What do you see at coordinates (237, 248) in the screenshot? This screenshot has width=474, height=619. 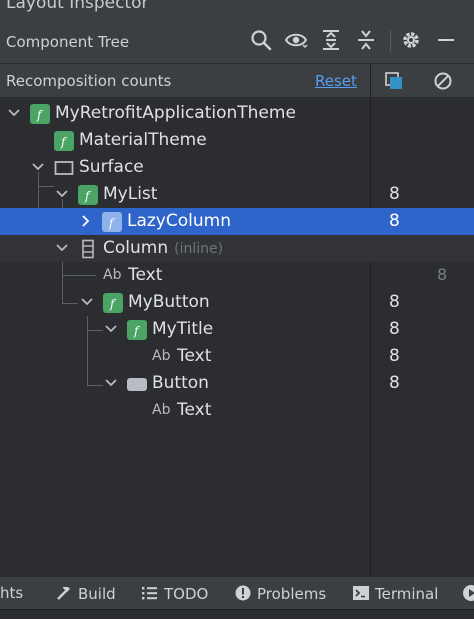 I see `tree-row: Column (inline)` at bounding box center [237, 248].